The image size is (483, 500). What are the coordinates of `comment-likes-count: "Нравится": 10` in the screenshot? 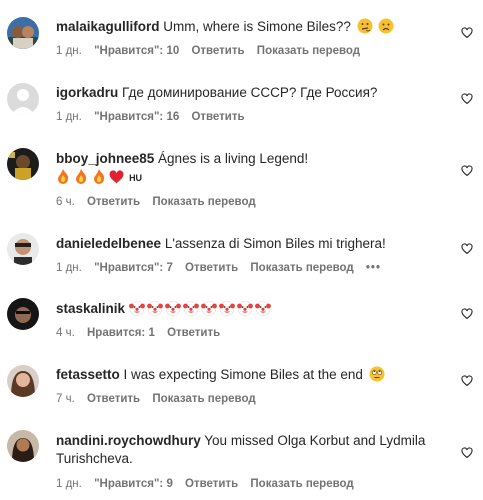 It's located at (136, 51).